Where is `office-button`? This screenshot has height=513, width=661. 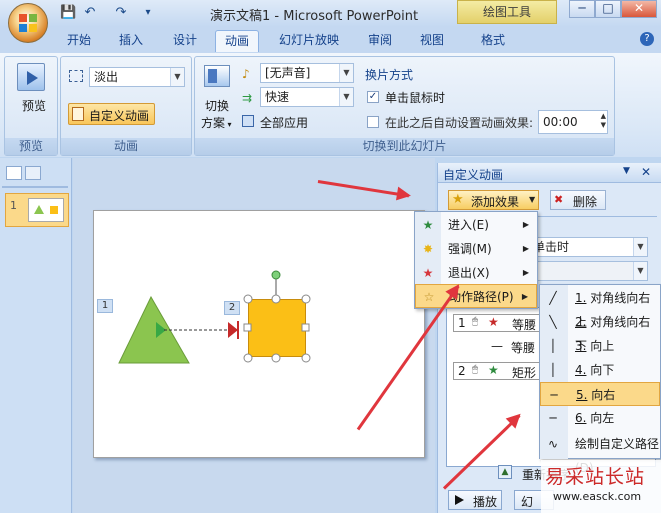 office-button is located at coordinates (28, 23).